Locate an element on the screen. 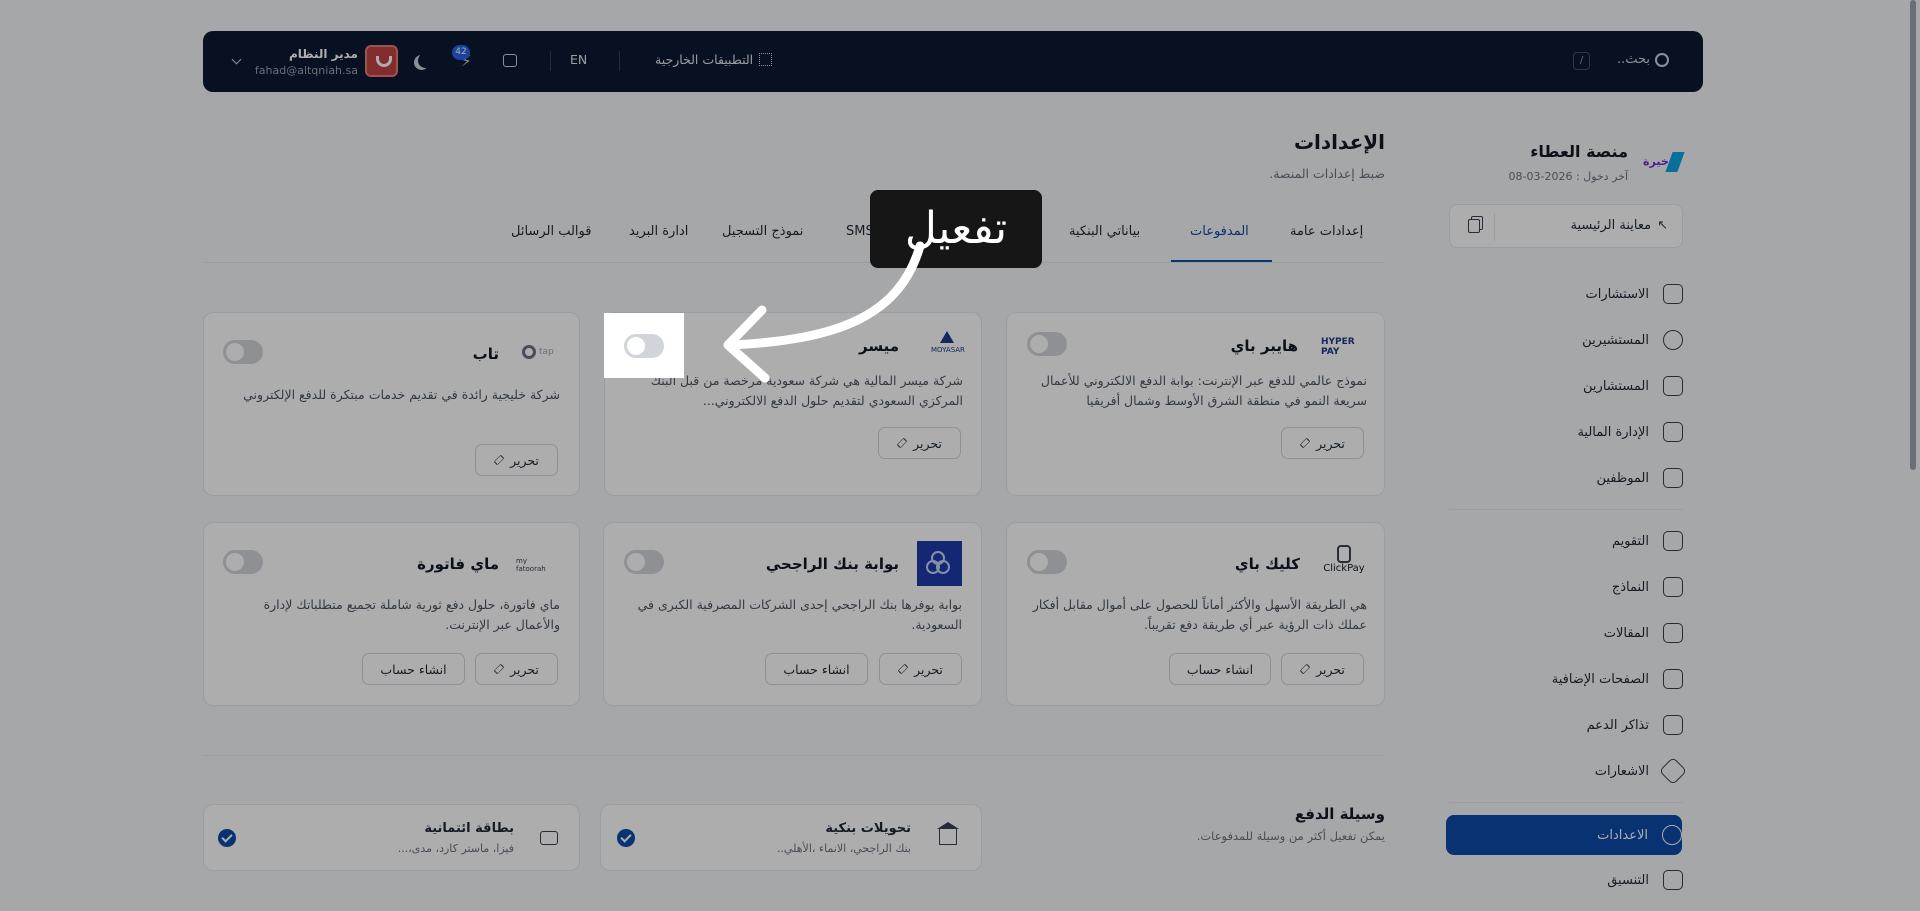 This screenshot has height=911, width=1920. highlighted-toggle is located at coordinates (644, 346).